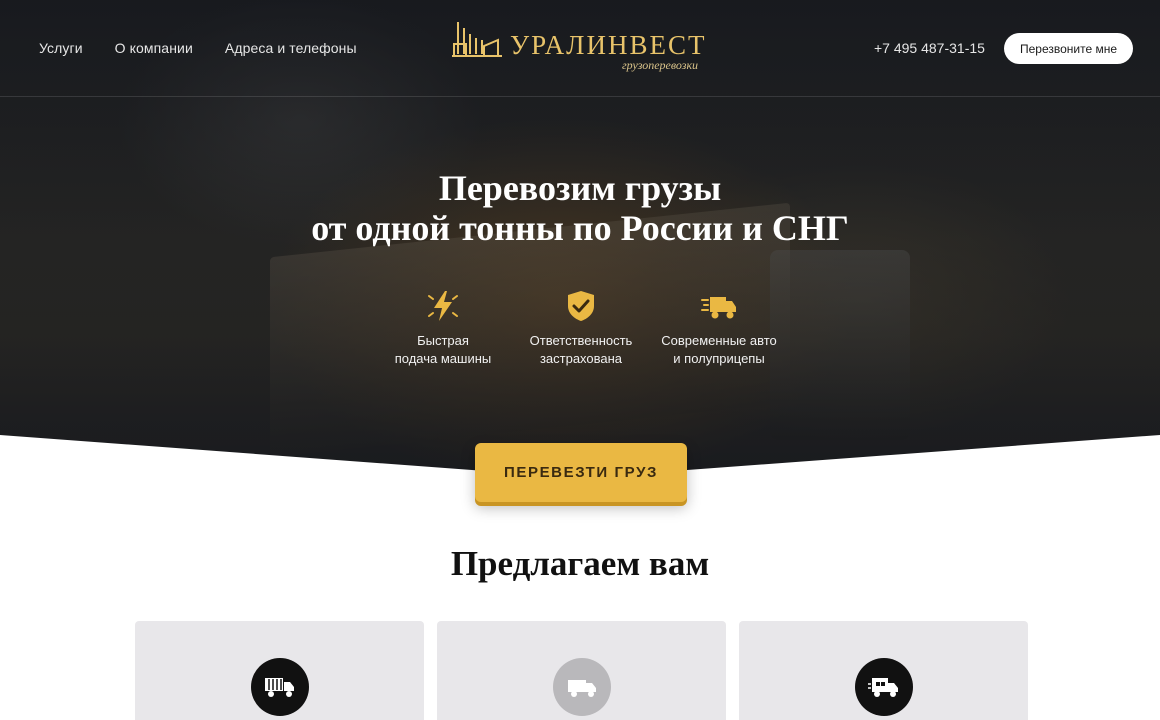 The image size is (1160, 720). What do you see at coordinates (580, 563) in the screenshot?
I see `offers-title: Предлагаем вам` at bounding box center [580, 563].